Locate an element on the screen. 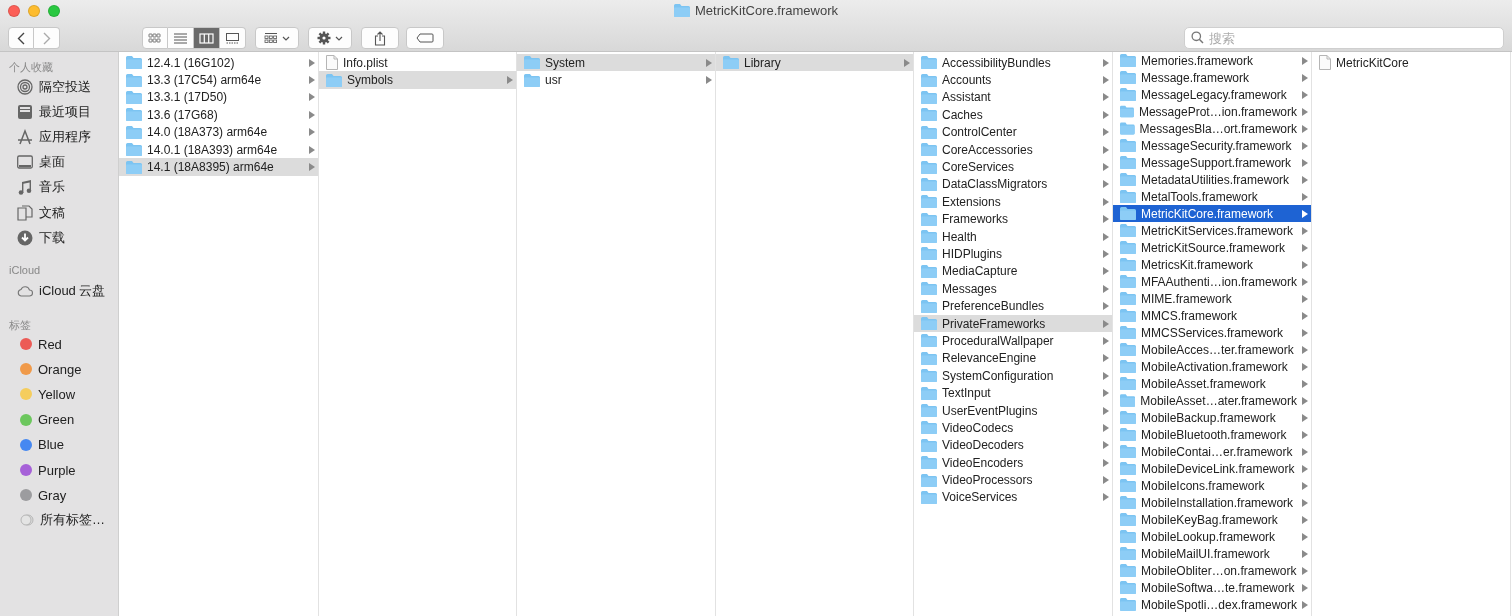 The width and height of the screenshot is (1512, 616). file-row: MetricsKit.framework is located at coordinates (1212, 264).